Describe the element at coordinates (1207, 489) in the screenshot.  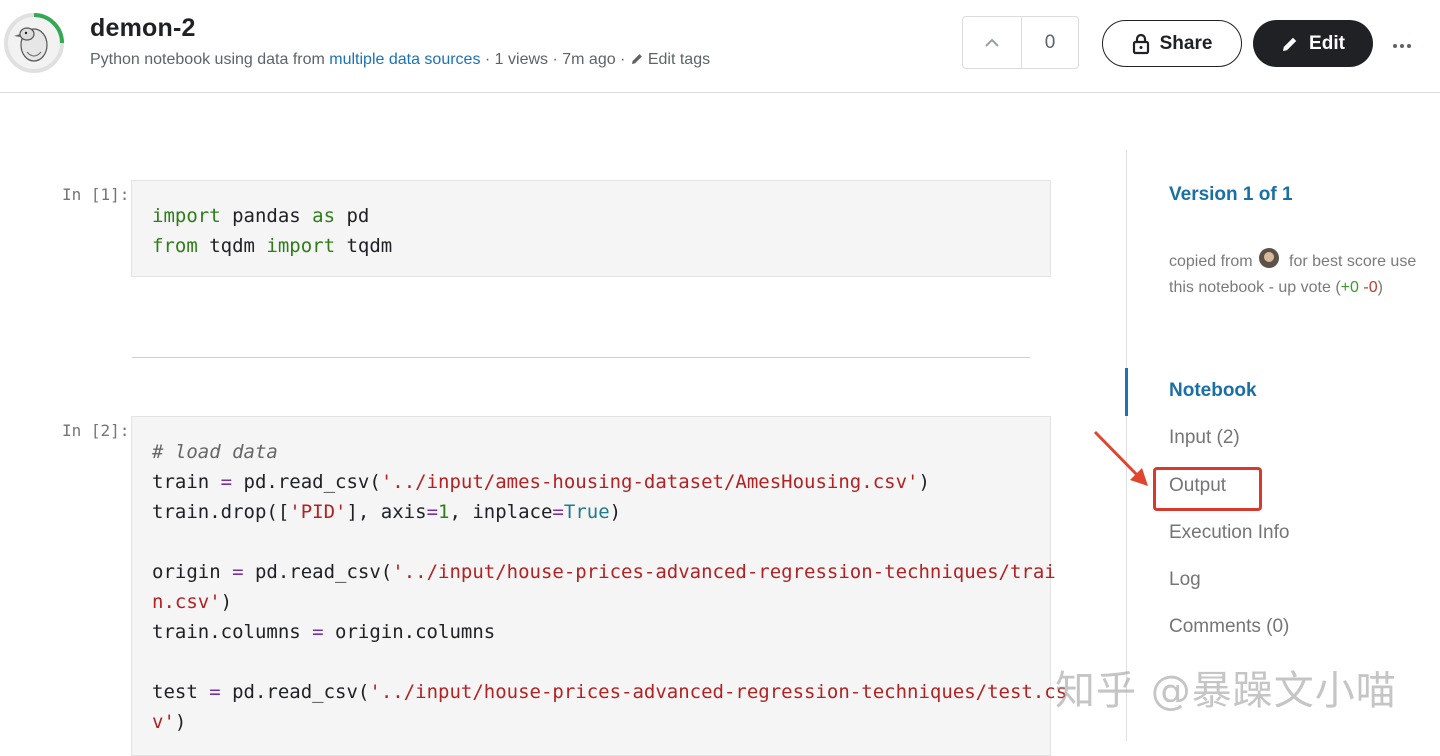
I see `output-highlight-box` at that location.